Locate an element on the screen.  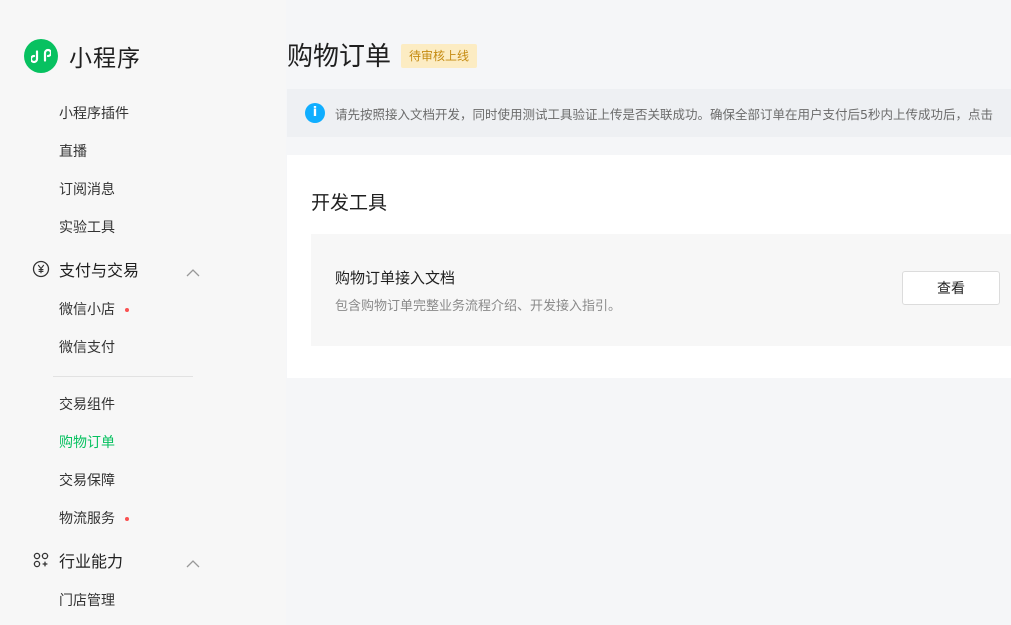
sidebar-item-label: 交易组件 is located at coordinates (87, 405).